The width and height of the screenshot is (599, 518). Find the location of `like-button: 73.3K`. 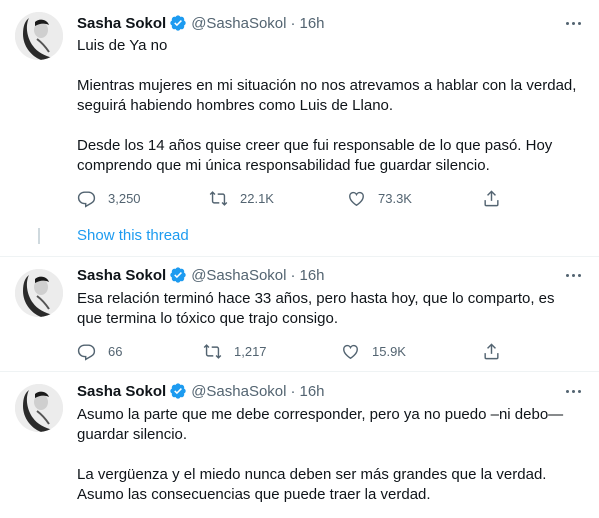

like-button: 73.3K is located at coordinates (379, 198).